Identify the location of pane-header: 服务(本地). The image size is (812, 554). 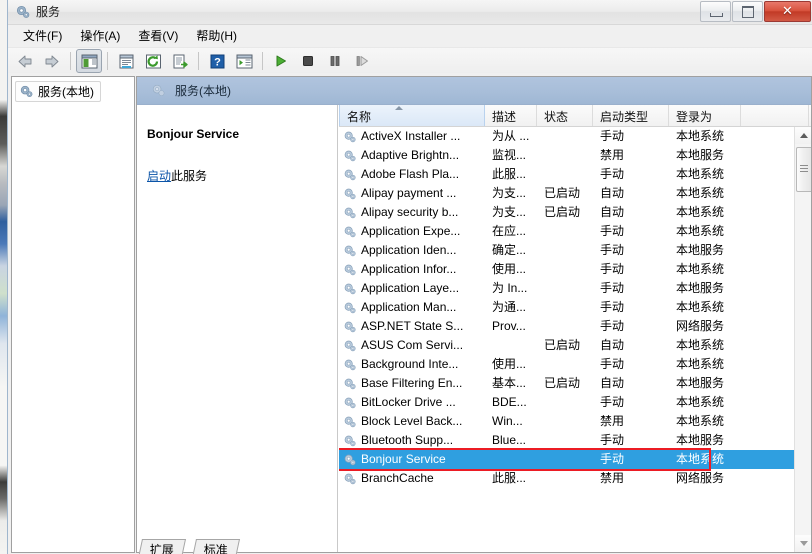
(474, 91).